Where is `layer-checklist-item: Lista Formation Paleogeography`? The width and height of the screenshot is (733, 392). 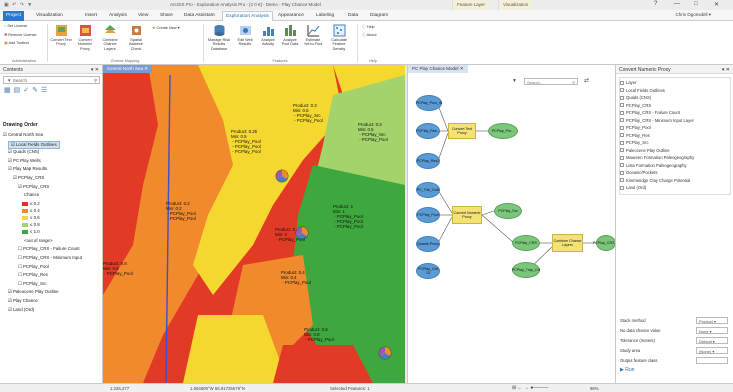
layer-checklist-item: Lista Formation Paleogeography is located at coordinates (653, 165).